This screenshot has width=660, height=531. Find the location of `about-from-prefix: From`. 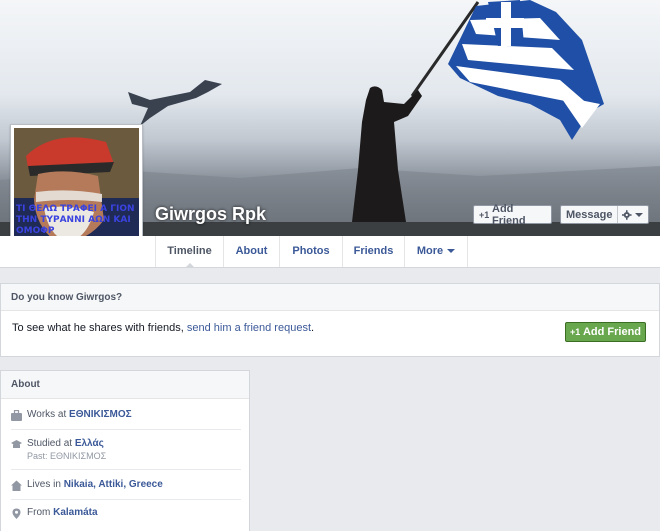

about-from-prefix: From is located at coordinates (40, 512).